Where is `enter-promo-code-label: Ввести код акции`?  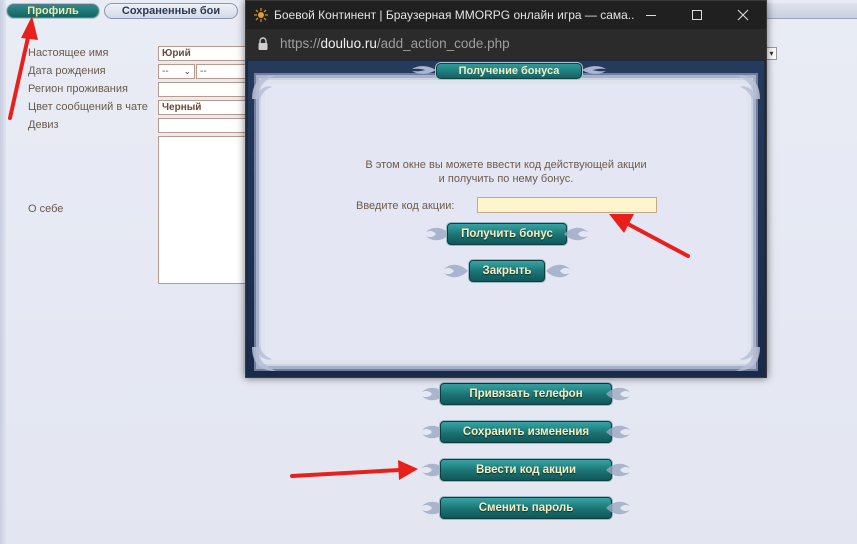 enter-promo-code-label: Ввести код акции is located at coordinates (526, 470).